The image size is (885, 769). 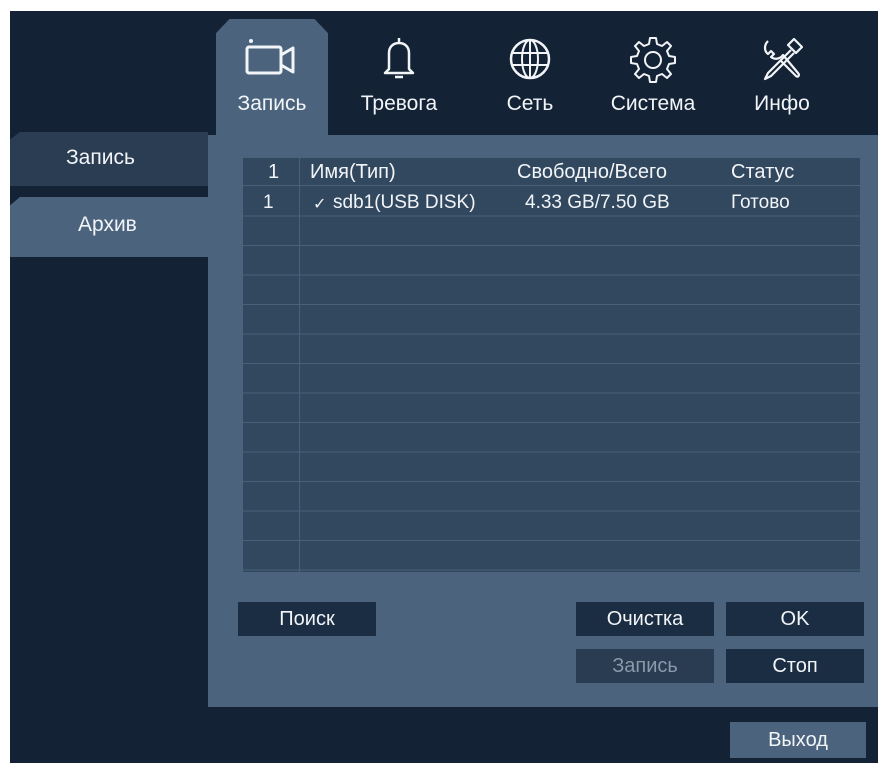 What do you see at coordinates (353, 172) in the screenshot?
I see `header-name-type: Имя(Тип)` at bounding box center [353, 172].